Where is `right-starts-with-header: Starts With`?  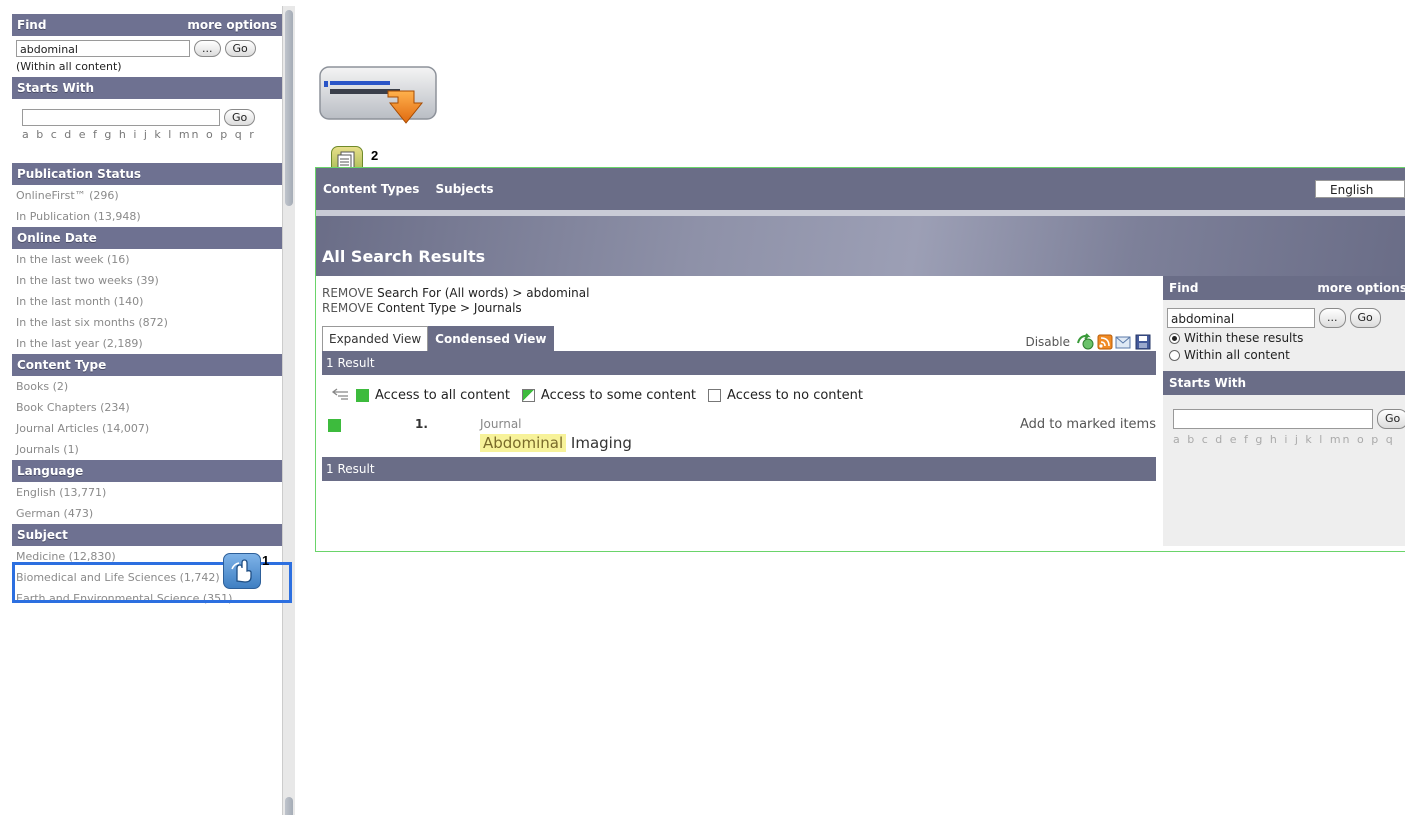
right-starts-with-header: Starts With is located at coordinates (1284, 383).